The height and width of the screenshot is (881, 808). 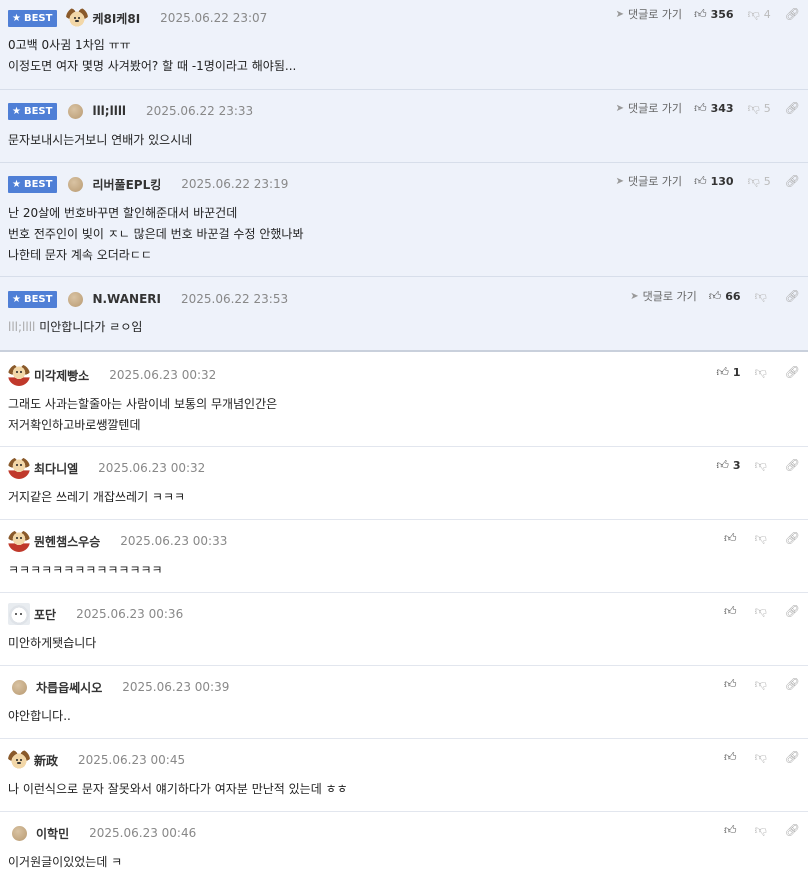 I want to click on upvote-button: 👍︎ 130, so click(x=714, y=181).